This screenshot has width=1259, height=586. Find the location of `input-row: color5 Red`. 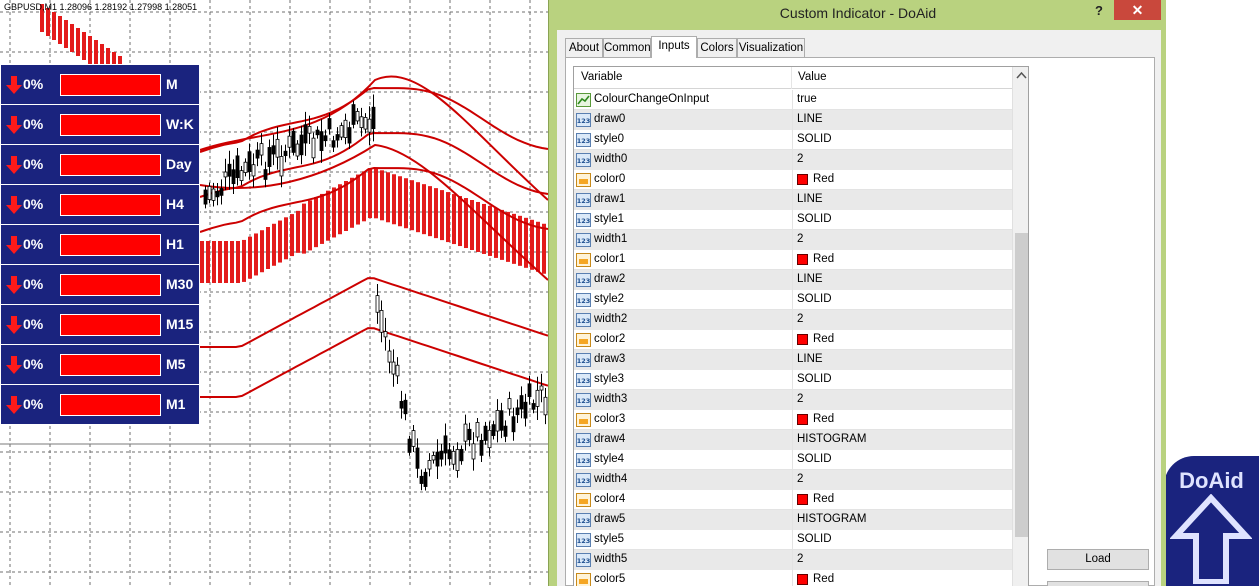

input-row: color5 Red is located at coordinates (793, 578).